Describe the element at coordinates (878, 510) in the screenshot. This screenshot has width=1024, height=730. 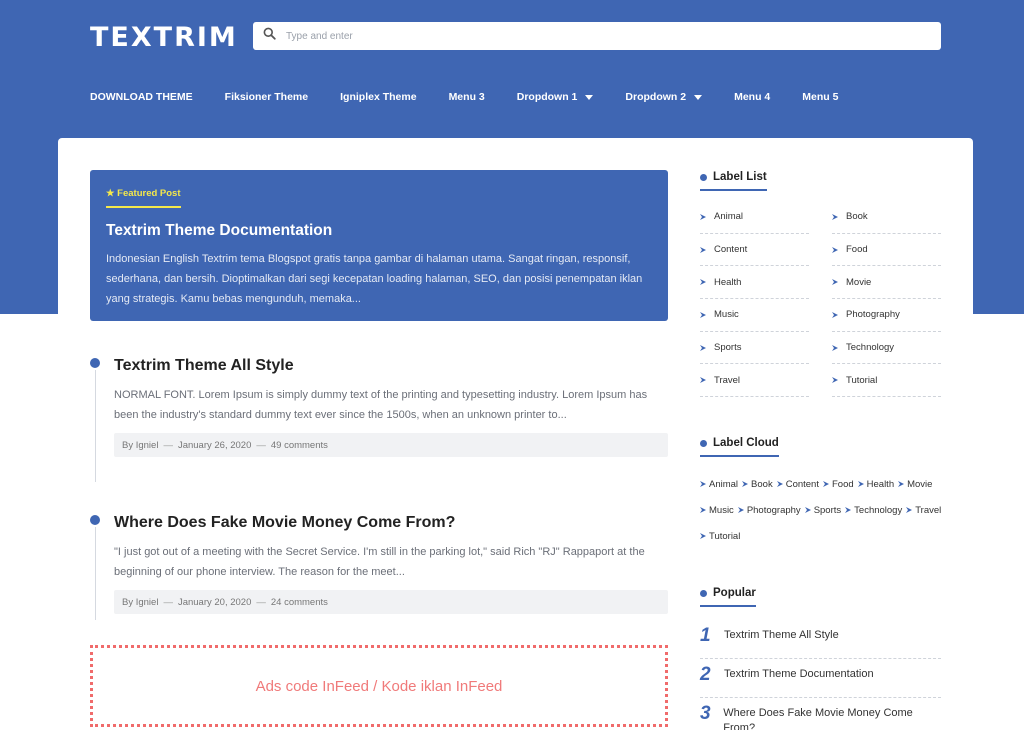
I see `cloud-tag-text: Technology` at that location.